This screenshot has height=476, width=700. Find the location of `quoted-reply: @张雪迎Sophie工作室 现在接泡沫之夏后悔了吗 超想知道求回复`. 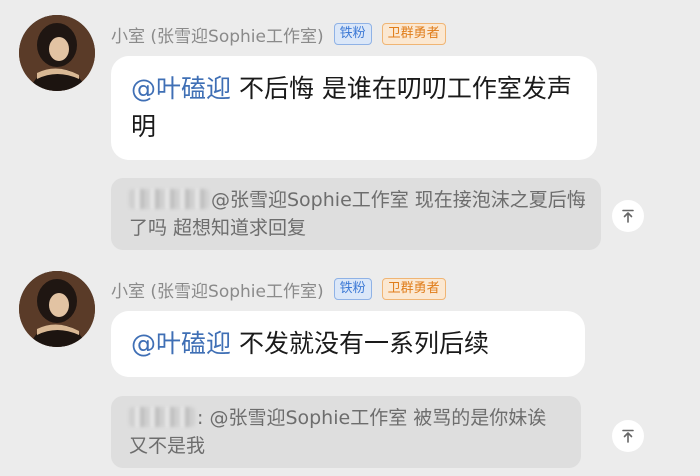

quoted-reply: @张雪迎Sophie工作室 现在接泡沫之夏后悔了吗 超想知道求回复 is located at coordinates (356, 214).